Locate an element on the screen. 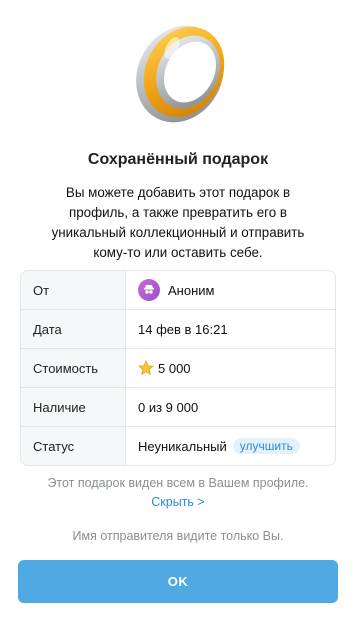 The height and width of the screenshot is (623, 356). status-value: Неуникальный улучшить is located at coordinates (230, 446).